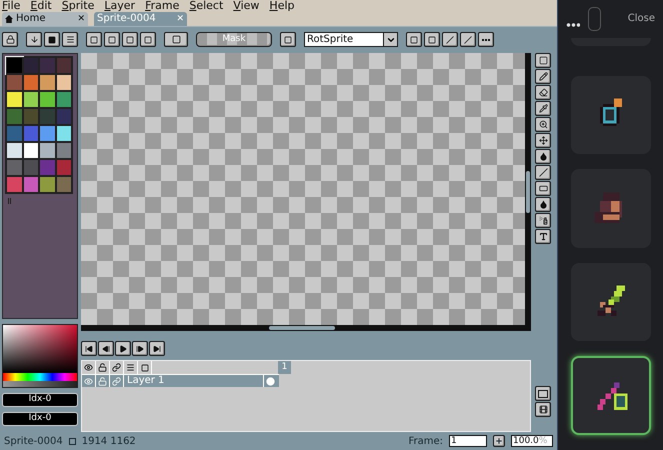 Image resolution: width=663 pixels, height=450 pixels. Describe the element at coordinates (120, 5) in the screenshot. I see `menu-item: Layer` at that location.